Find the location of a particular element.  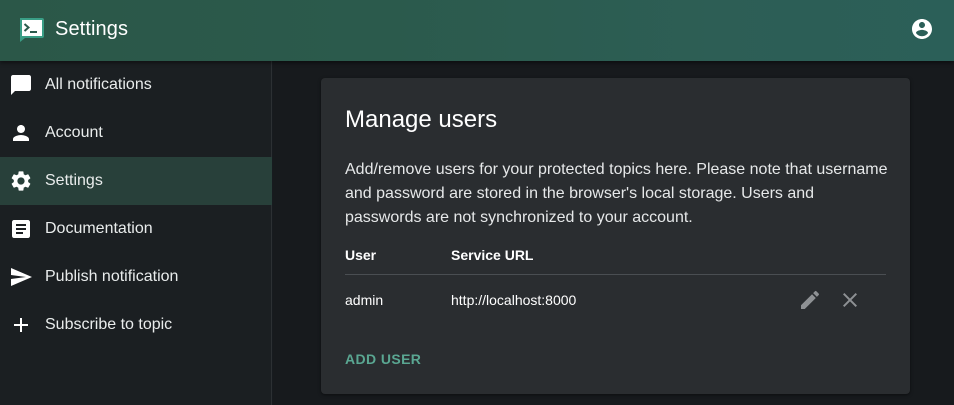

sidebar-item-all-notifications: All notifications is located at coordinates (136, 85).